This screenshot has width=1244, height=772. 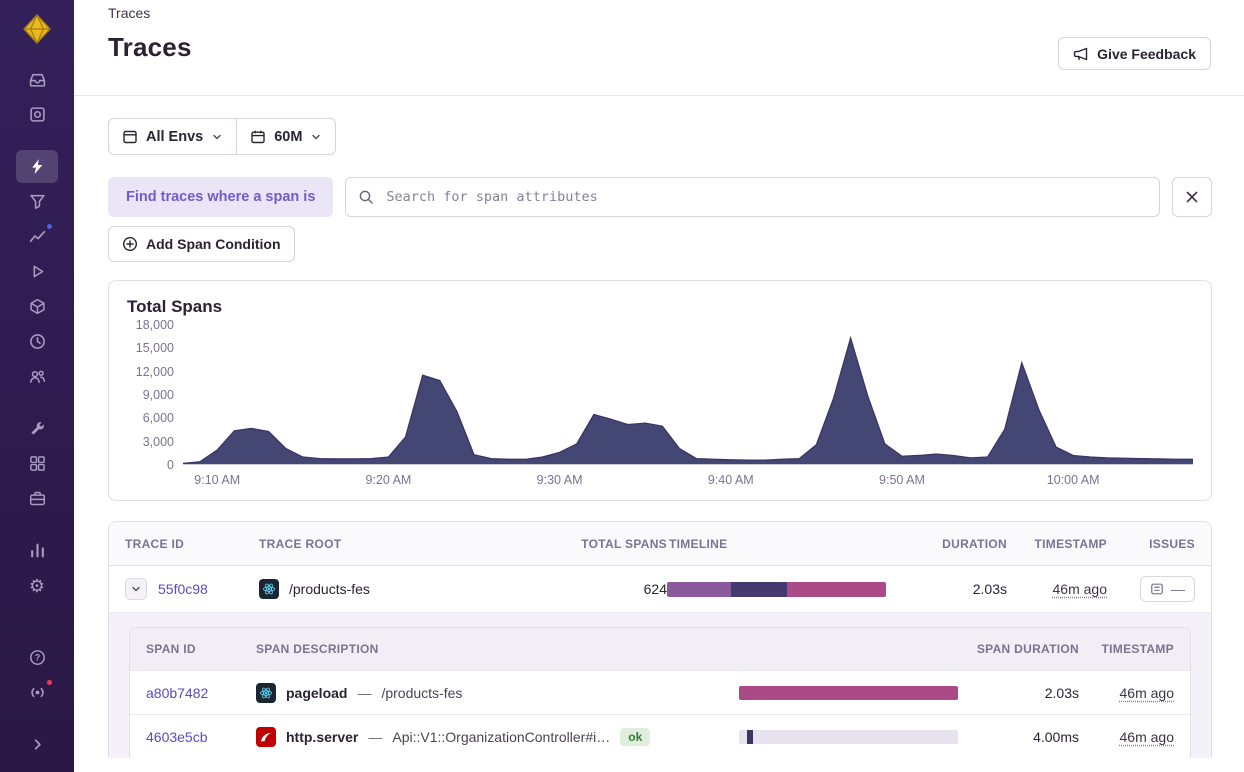 I want to click on breadcrumb: Traces, so click(x=660, y=13).